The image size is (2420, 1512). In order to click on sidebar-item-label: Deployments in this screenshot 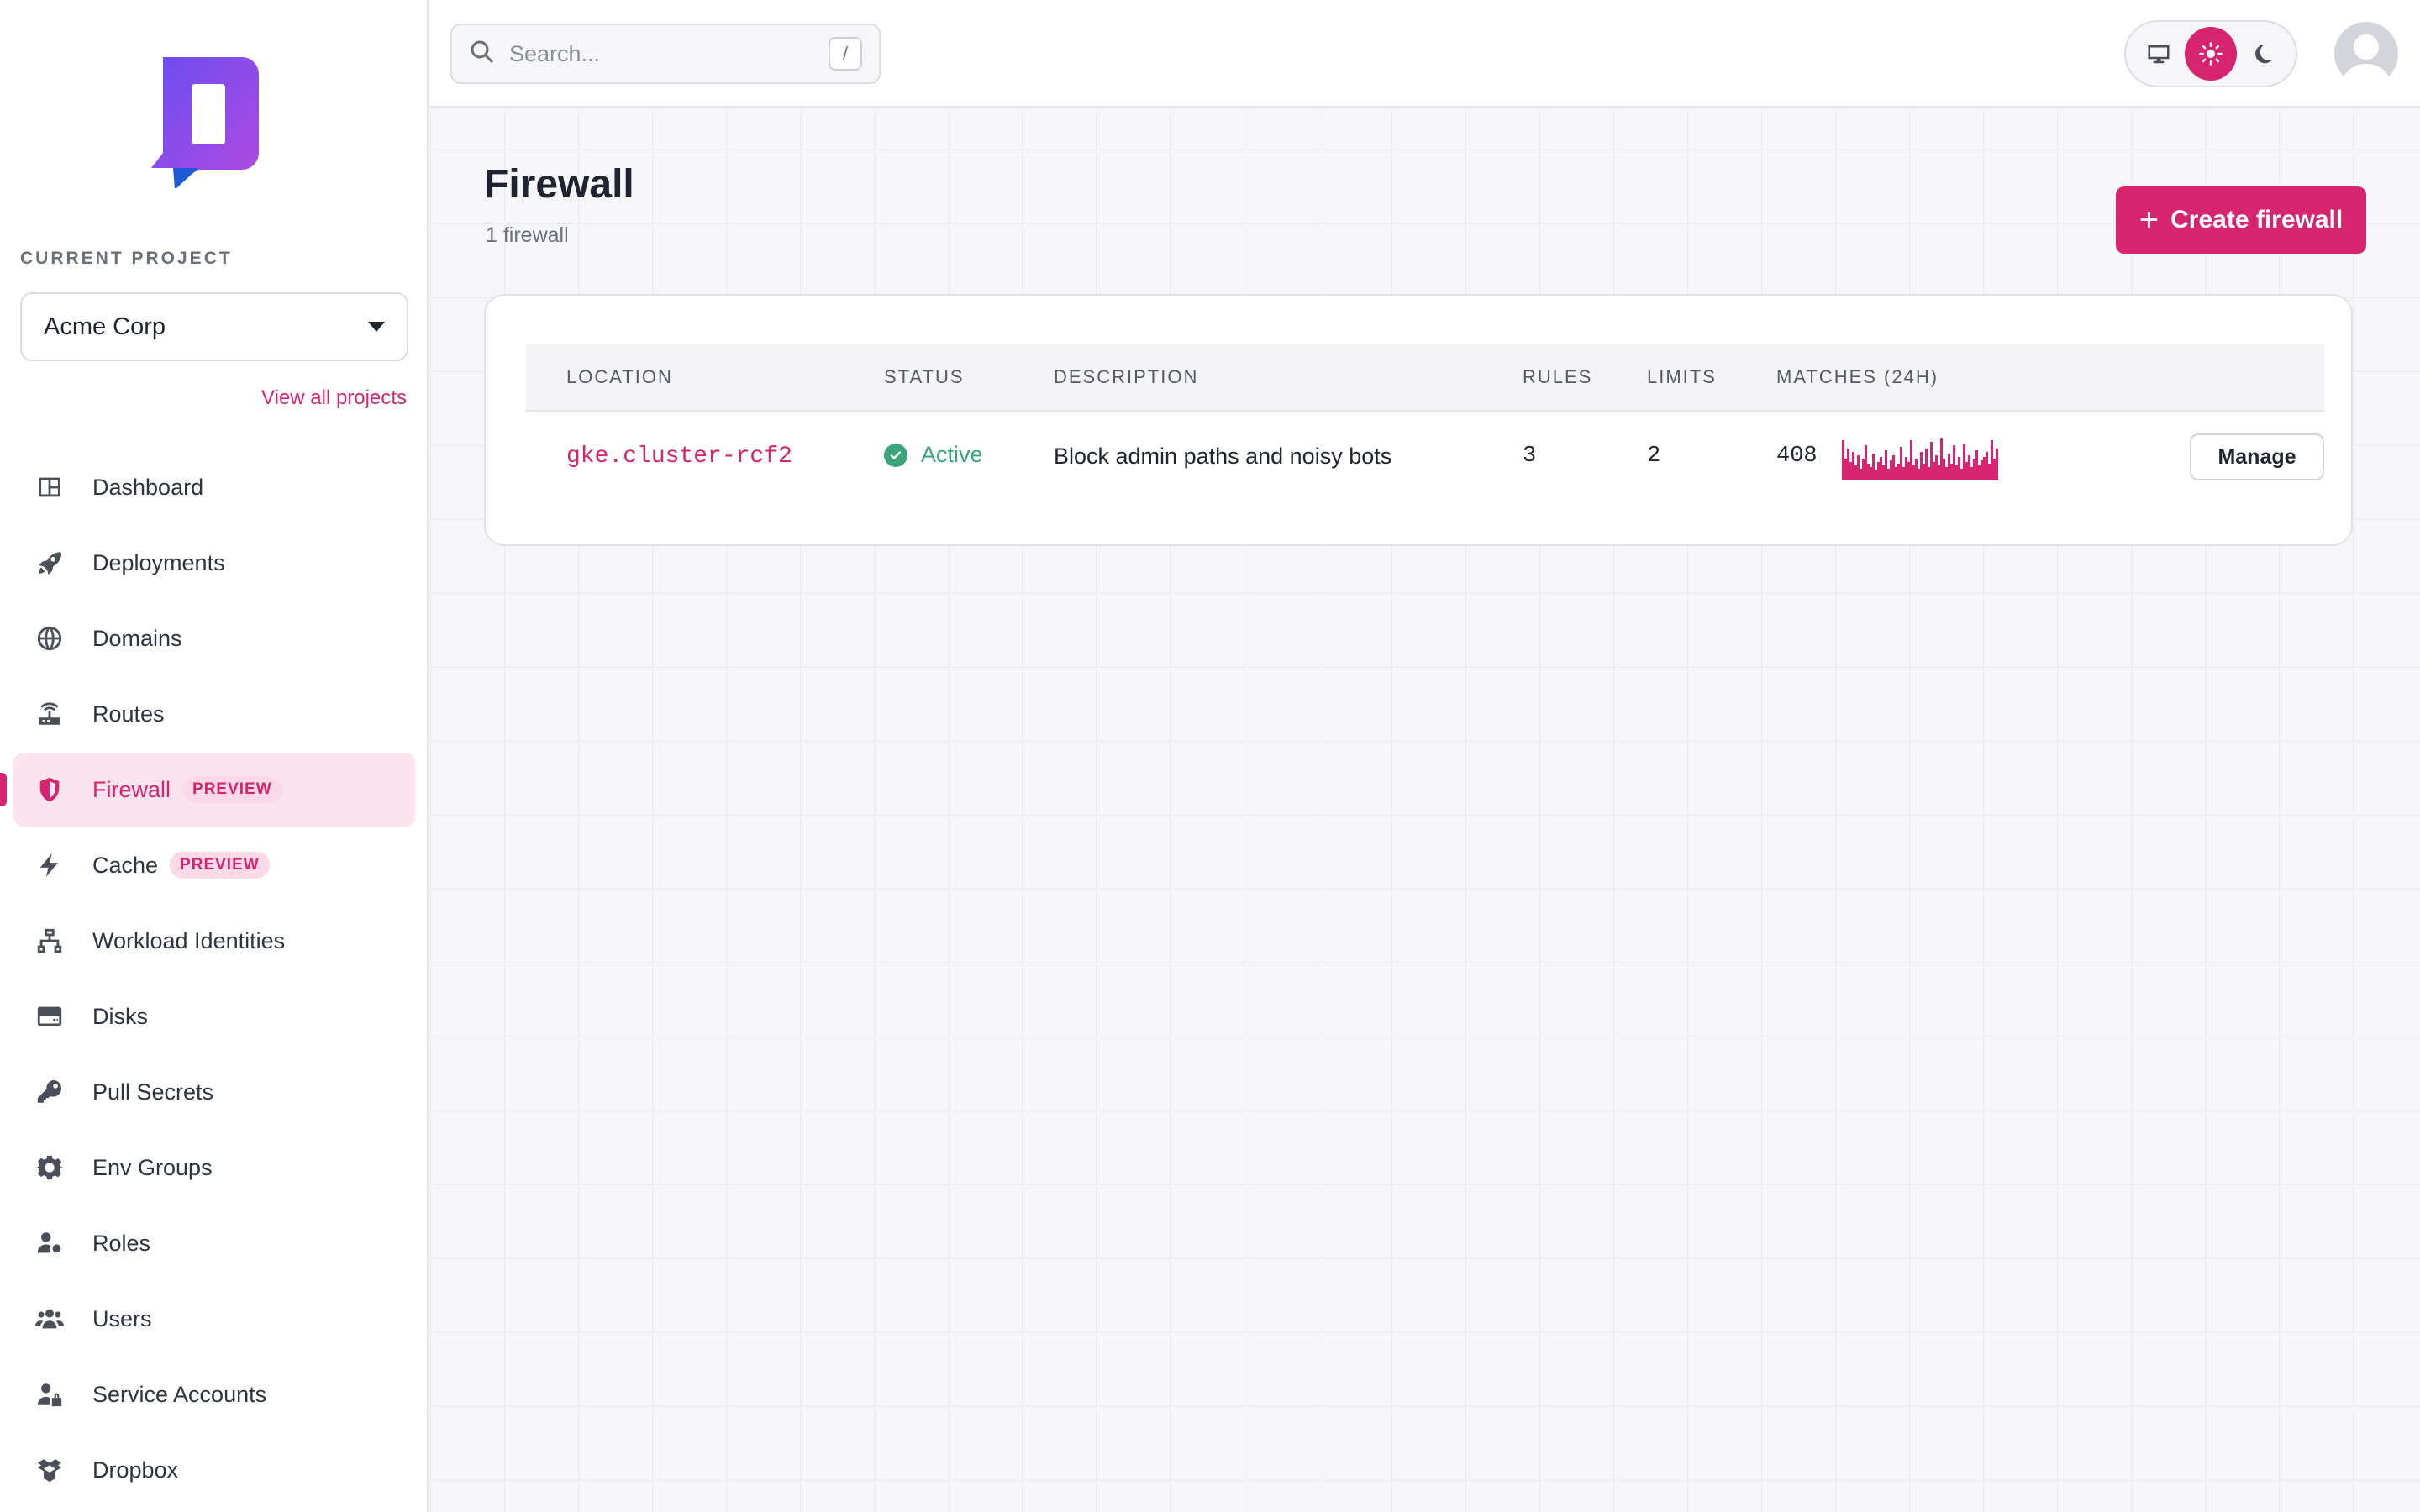, I will do `click(158, 562)`.